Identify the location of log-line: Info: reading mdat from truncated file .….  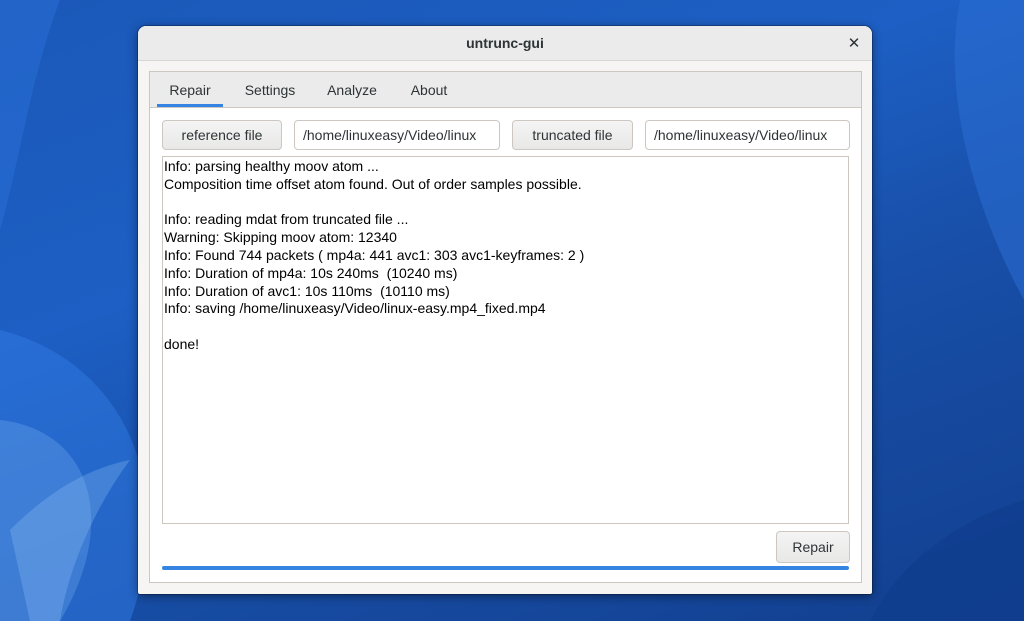
(286, 219).